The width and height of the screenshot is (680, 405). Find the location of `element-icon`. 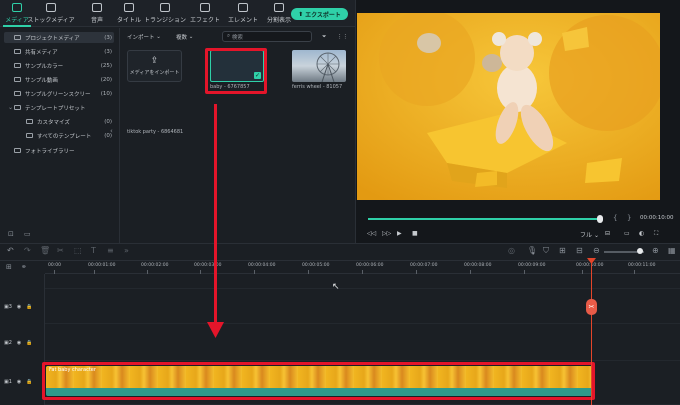

element-icon is located at coordinates (243, 7).